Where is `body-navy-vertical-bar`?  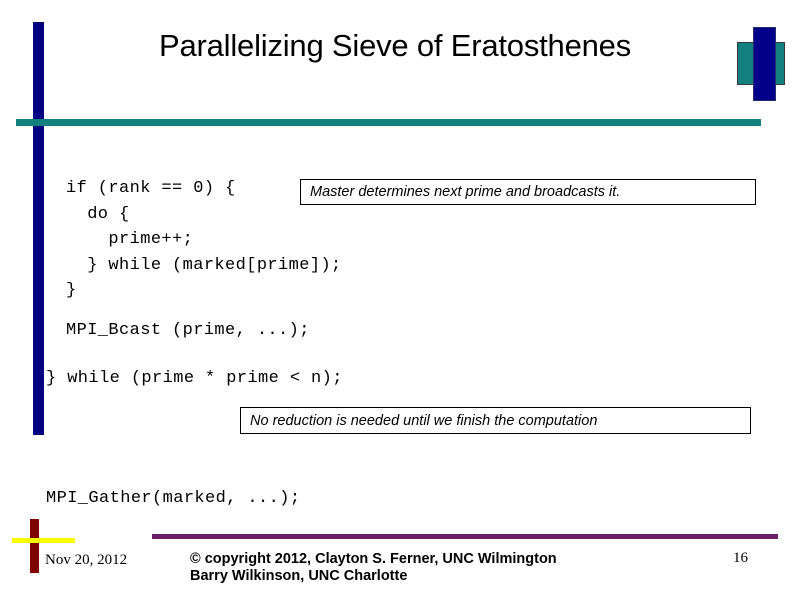 body-navy-vertical-bar is located at coordinates (38, 286).